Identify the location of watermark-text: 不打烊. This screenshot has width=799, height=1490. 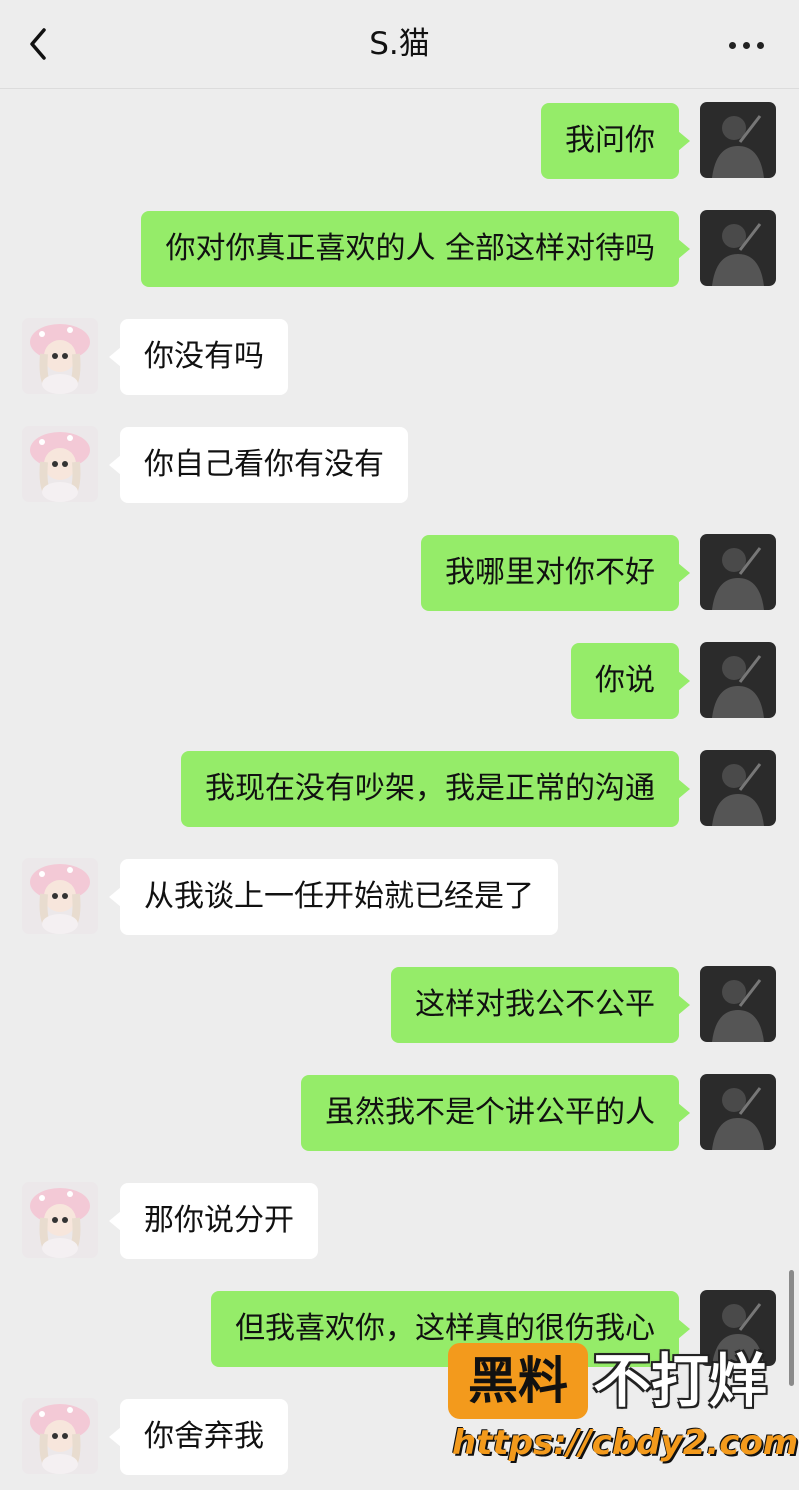
(680, 1381).